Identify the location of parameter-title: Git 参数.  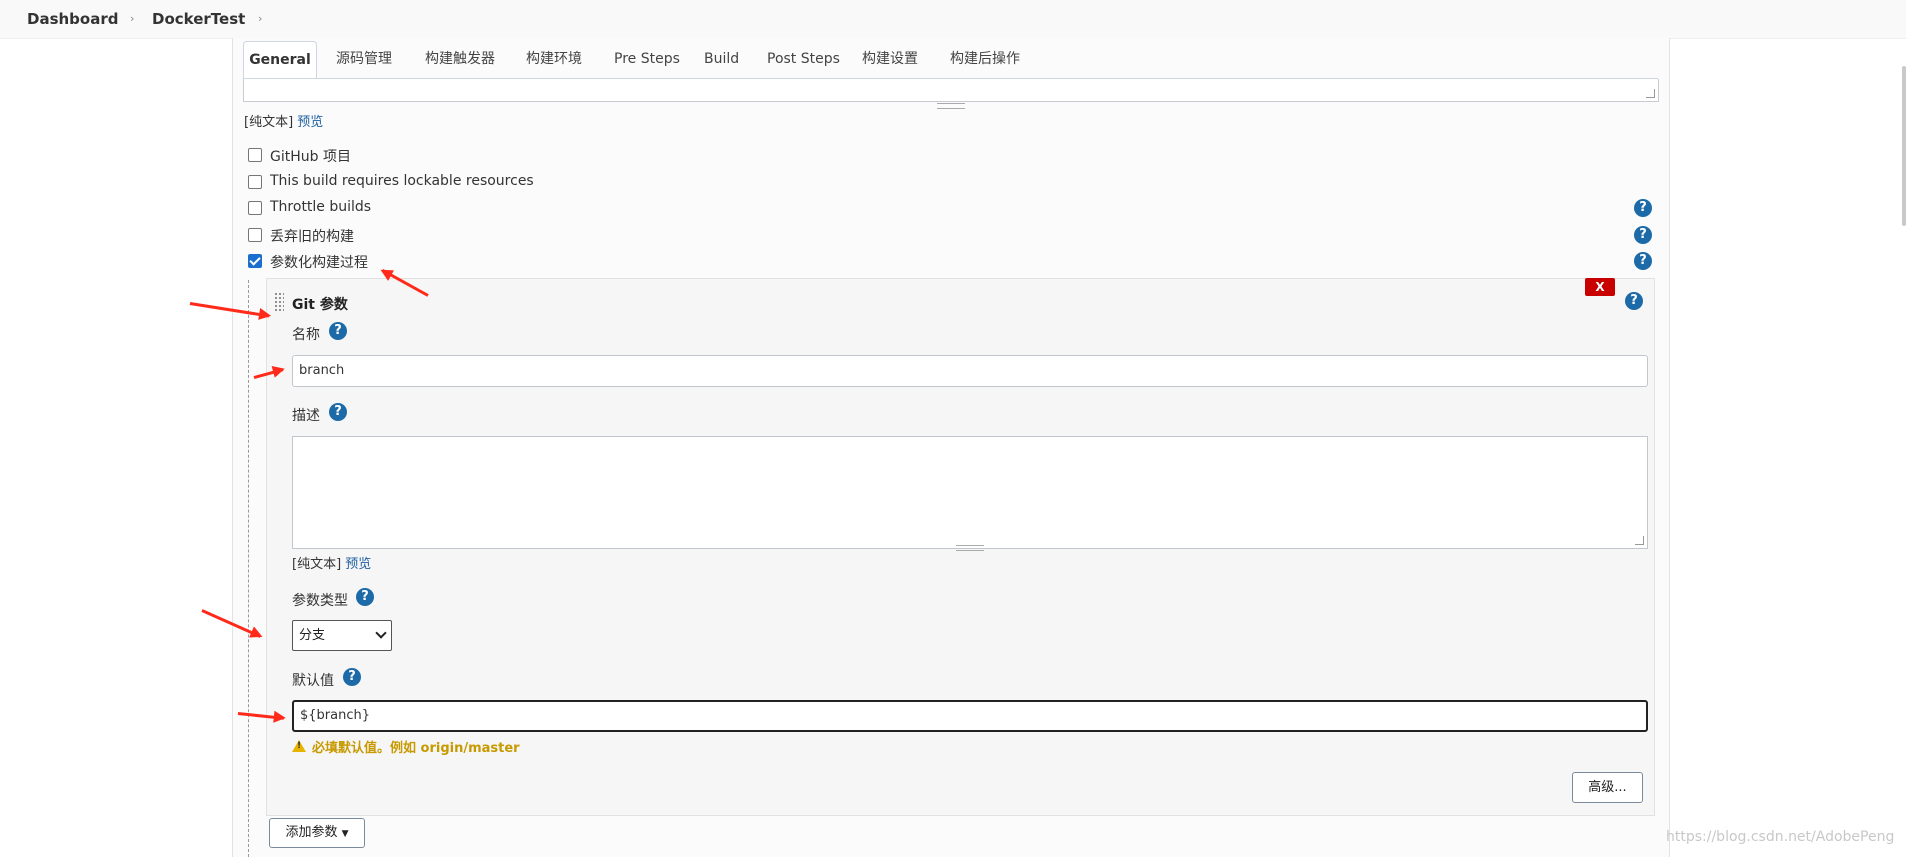
(320, 305).